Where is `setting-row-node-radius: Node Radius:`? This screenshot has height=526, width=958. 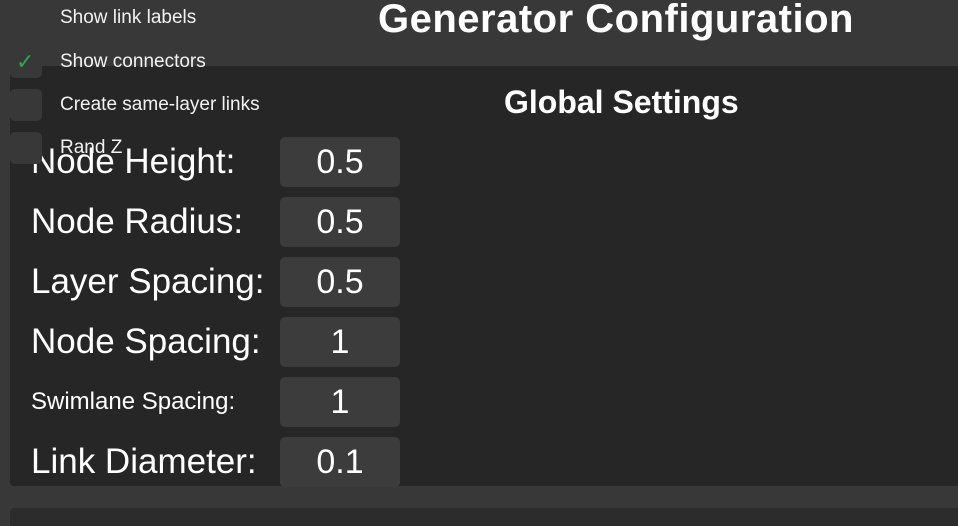 setting-row-node-radius: Node Radius: is located at coordinates (215, 222).